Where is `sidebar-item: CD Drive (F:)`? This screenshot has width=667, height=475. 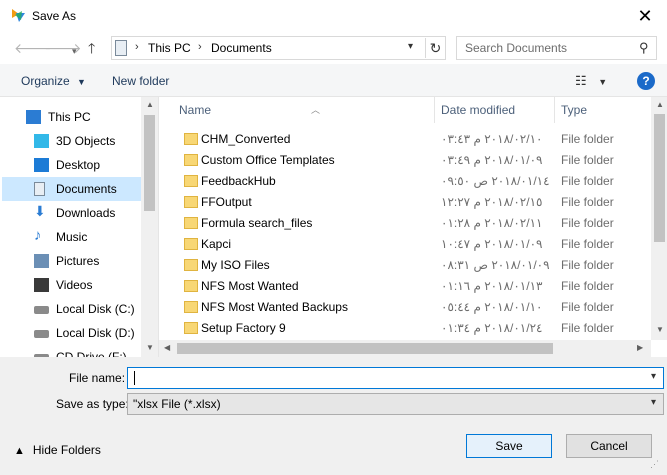
sidebar-item: CD Drive (F:) is located at coordinates (71, 351).